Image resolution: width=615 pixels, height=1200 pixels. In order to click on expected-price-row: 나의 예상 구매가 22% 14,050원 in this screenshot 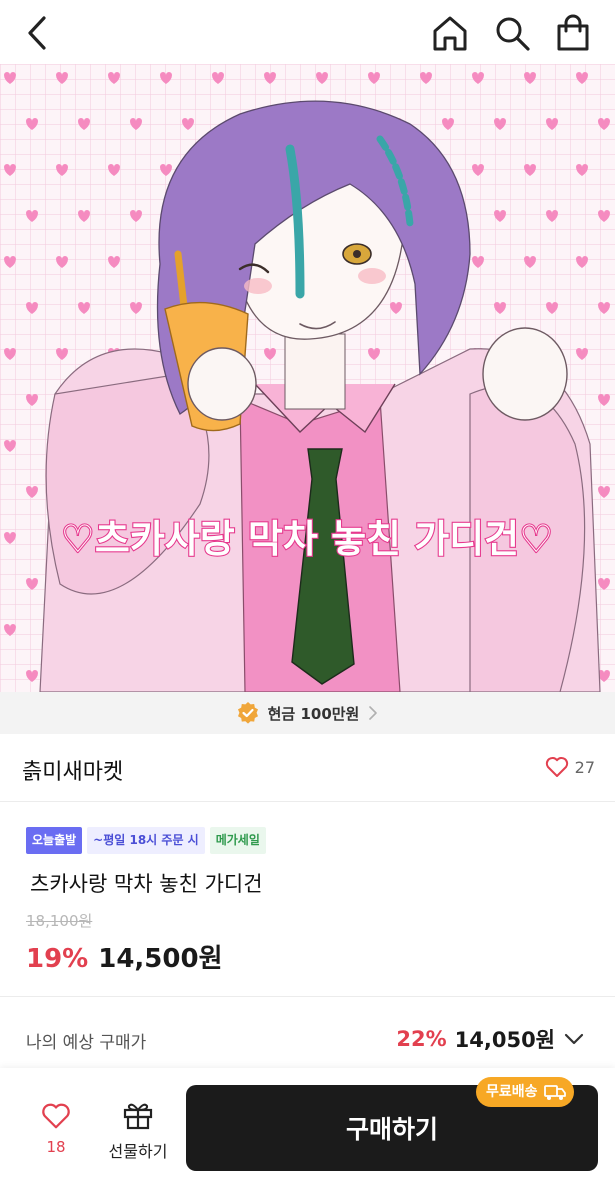, I will do `click(307, 1038)`.